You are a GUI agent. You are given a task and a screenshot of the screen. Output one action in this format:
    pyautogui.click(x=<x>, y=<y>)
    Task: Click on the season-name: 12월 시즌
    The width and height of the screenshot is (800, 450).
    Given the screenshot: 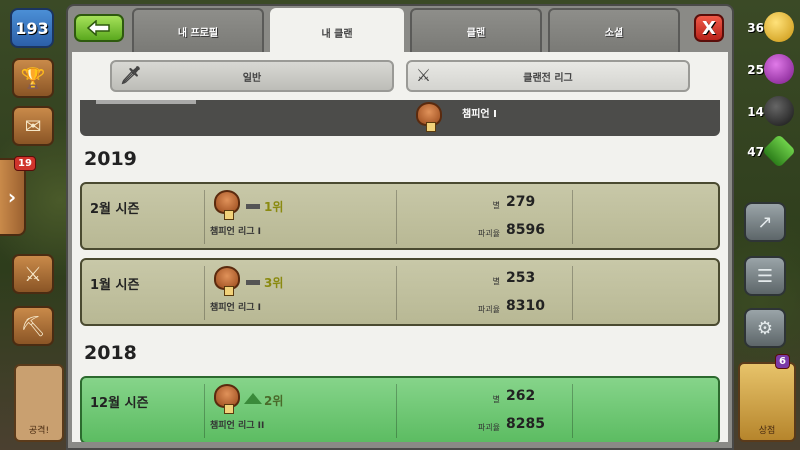 What is the action you would take?
    pyautogui.click(x=119, y=403)
    